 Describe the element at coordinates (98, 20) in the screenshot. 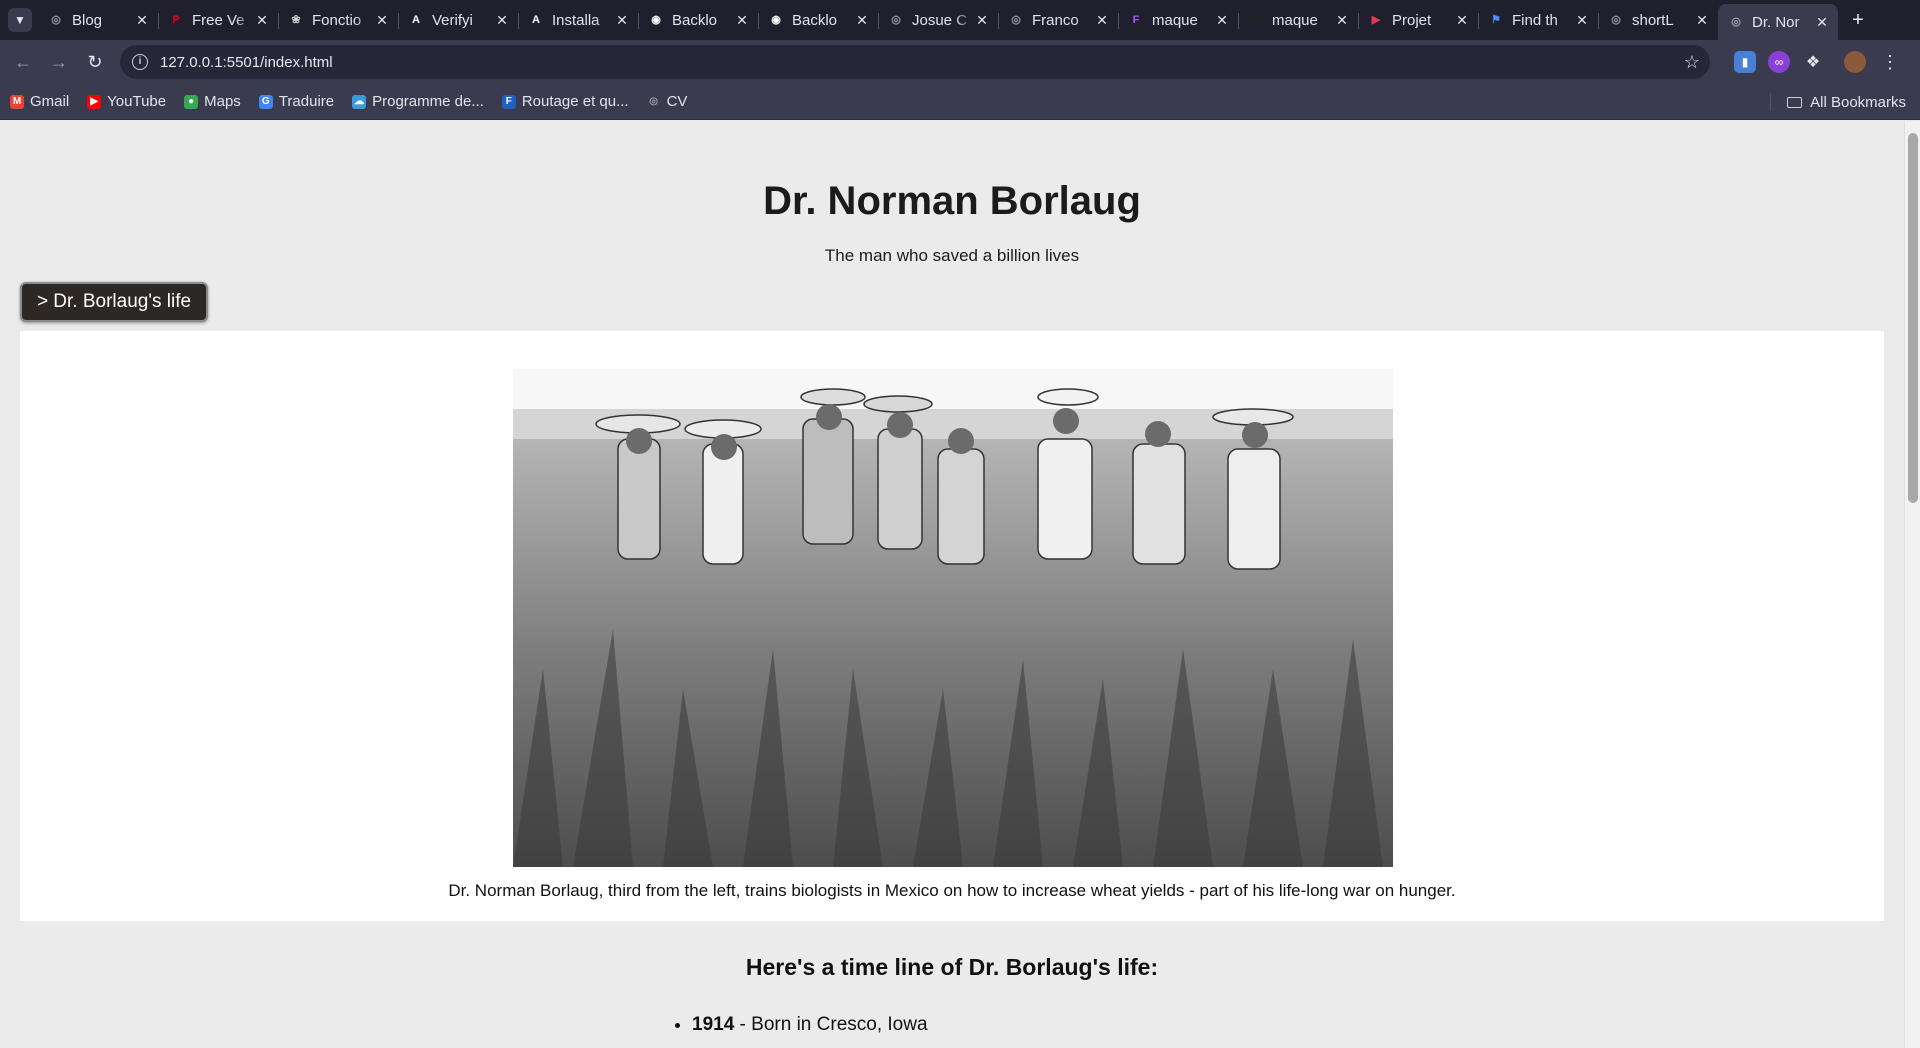

I see `tab: ◎ Blog ✕` at that location.